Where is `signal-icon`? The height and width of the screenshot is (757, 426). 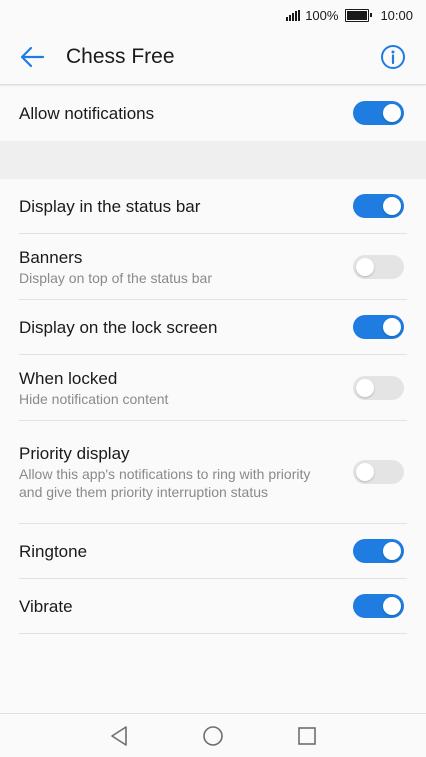 signal-icon is located at coordinates (293, 15).